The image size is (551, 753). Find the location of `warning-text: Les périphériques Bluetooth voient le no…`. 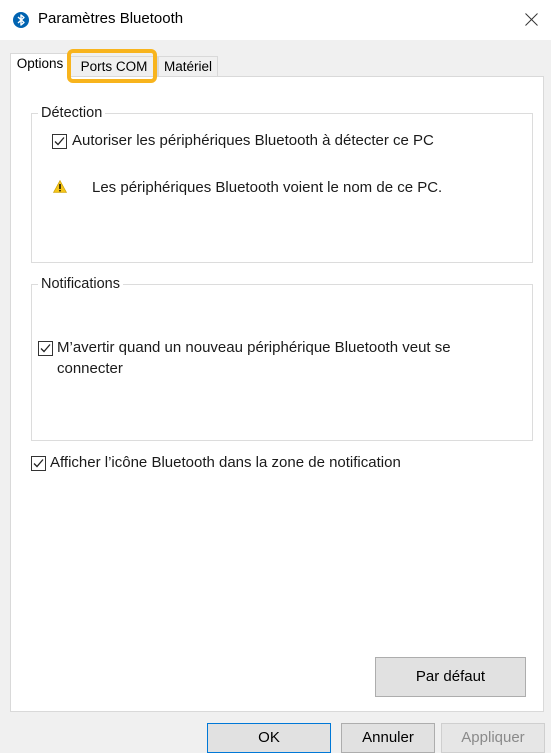

warning-text: Les périphériques Bluetooth voient le no… is located at coordinates (267, 187).